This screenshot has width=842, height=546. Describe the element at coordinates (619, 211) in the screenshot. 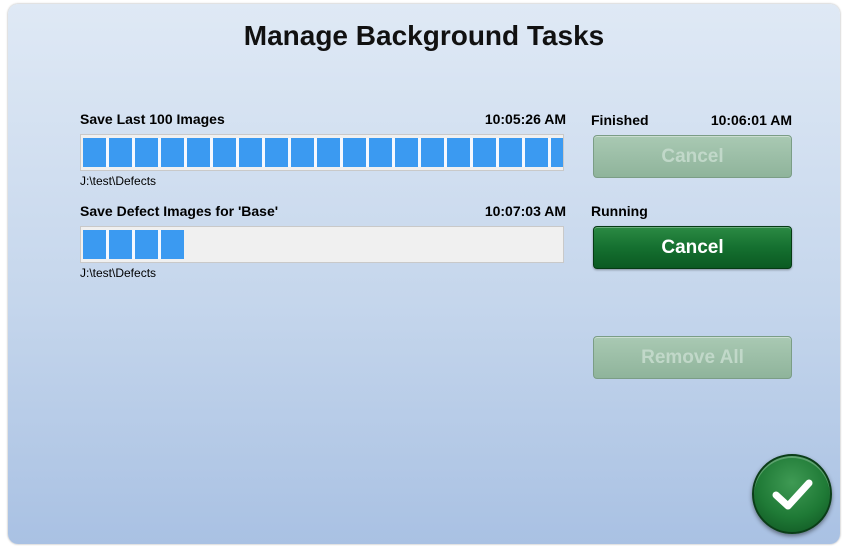

I see `task-status: Running` at that location.